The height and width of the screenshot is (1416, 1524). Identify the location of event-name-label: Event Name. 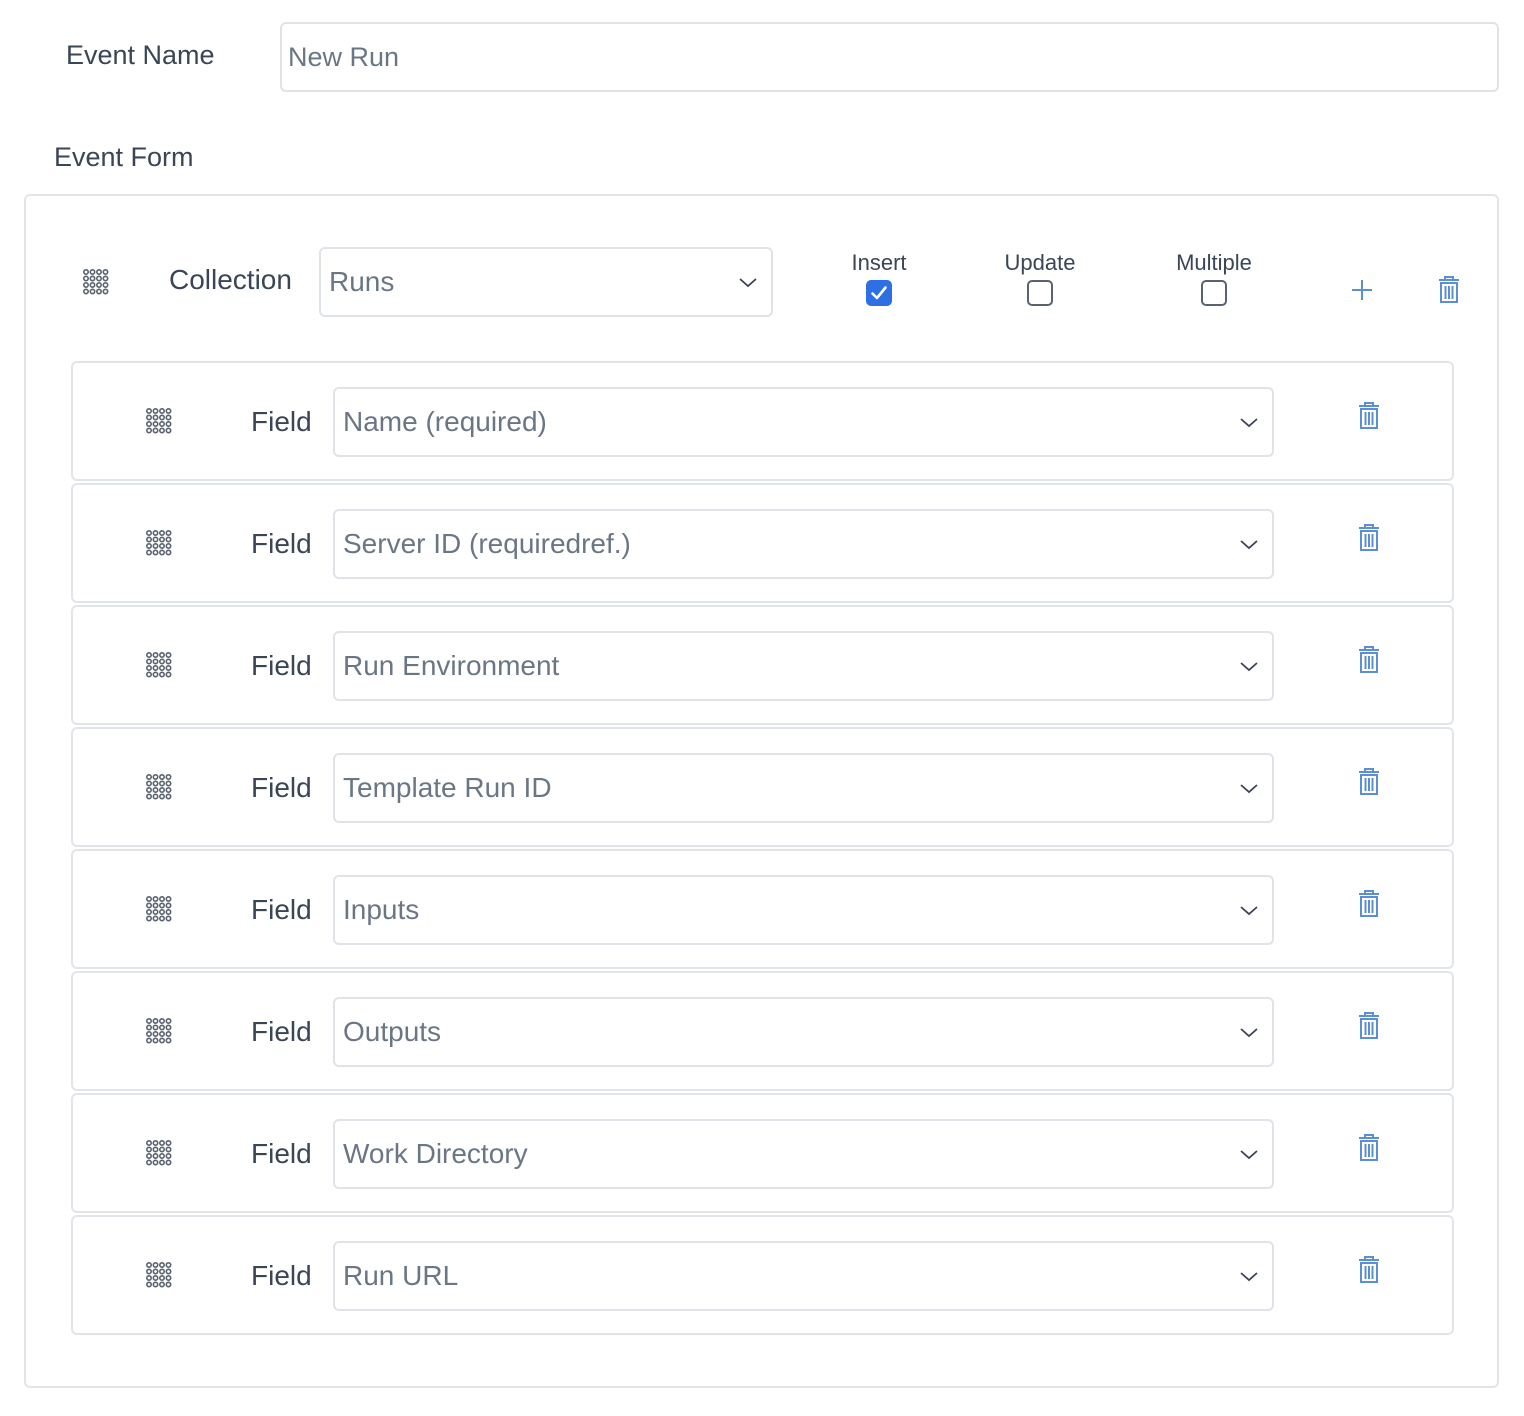
(140, 55).